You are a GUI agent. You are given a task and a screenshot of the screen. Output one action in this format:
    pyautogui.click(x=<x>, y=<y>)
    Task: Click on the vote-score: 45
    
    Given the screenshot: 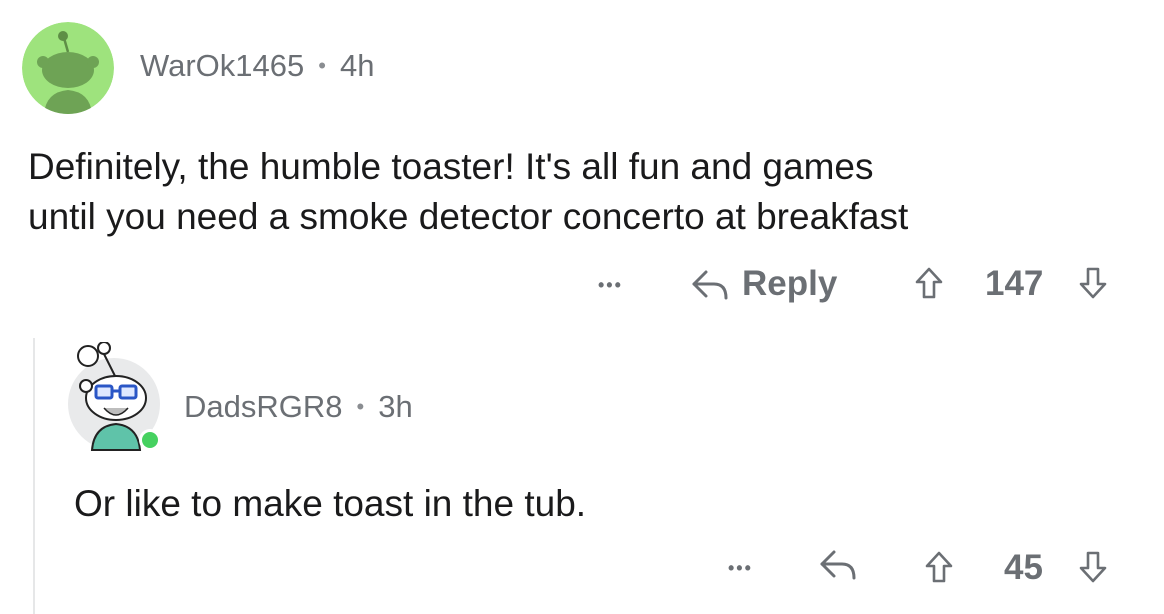 What is the action you would take?
    pyautogui.click(x=1023, y=568)
    